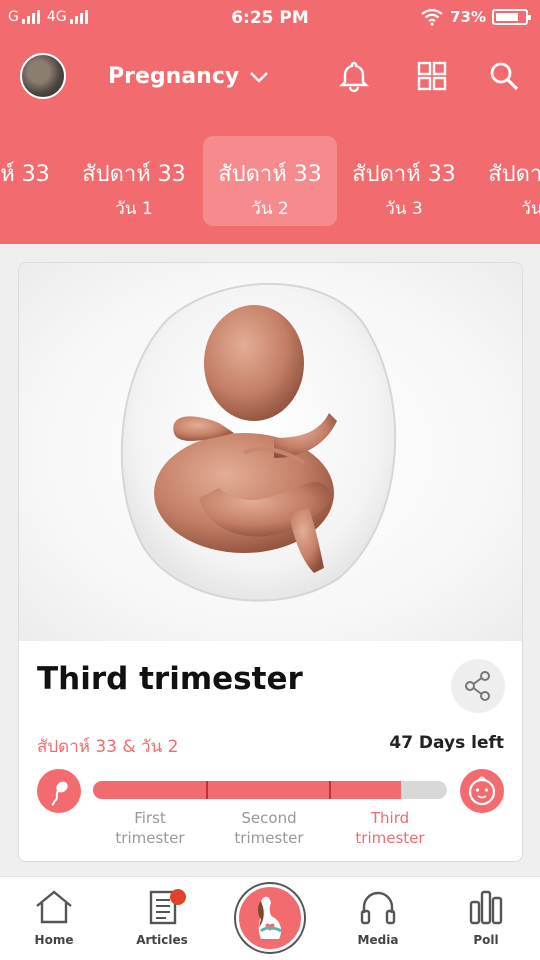 Image resolution: width=540 pixels, height=960 pixels. I want to click on grid-icon, so click(432, 76).